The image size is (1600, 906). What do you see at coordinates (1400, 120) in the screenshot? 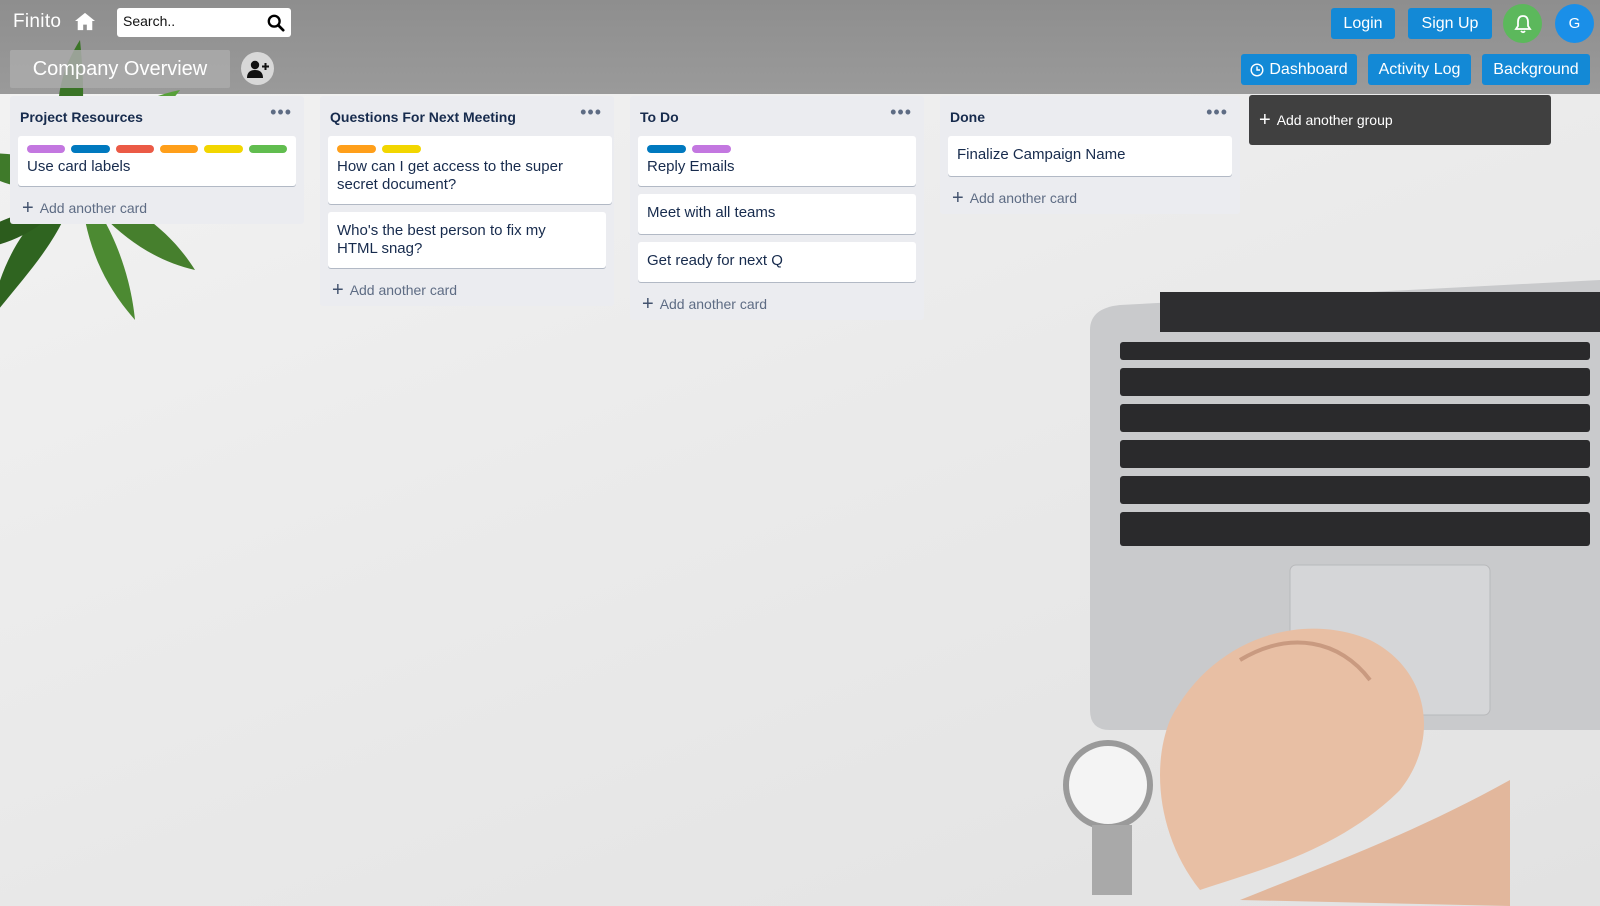
I see `add-group-button: + Add another group` at bounding box center [1400, 120].